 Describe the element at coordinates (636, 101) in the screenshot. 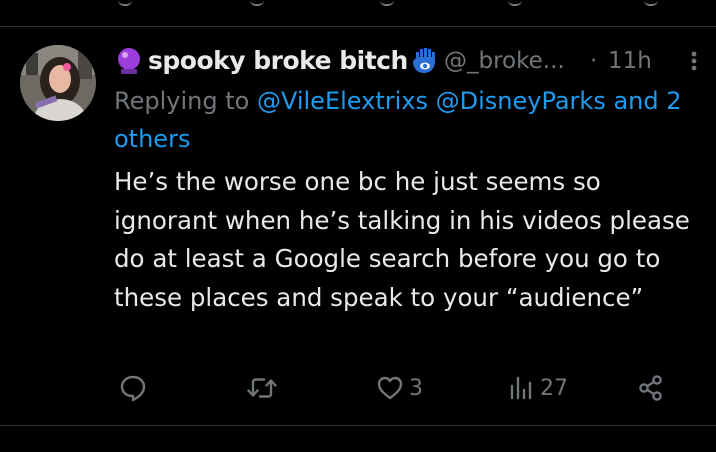

I see `mention-and: and` at that location.